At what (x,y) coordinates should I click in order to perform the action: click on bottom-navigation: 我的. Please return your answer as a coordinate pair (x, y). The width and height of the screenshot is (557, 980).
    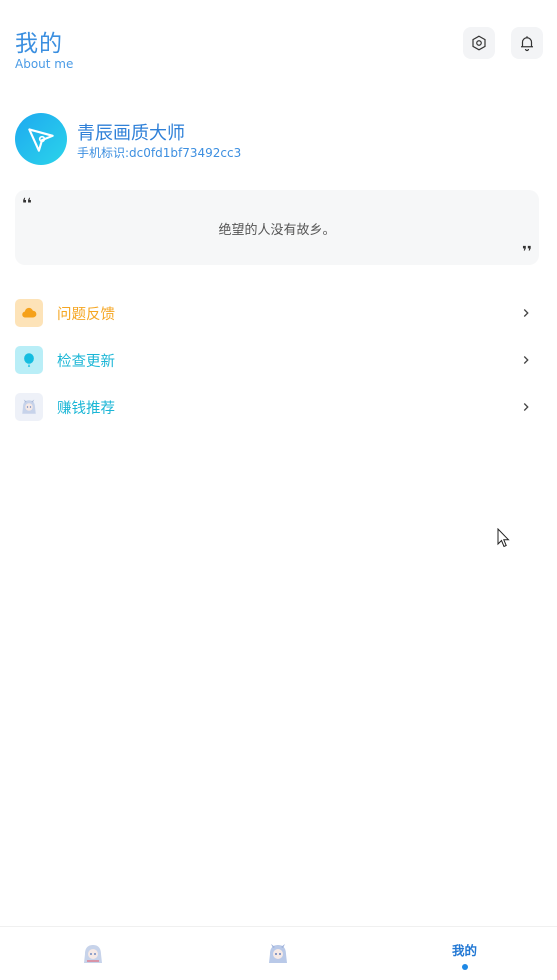
    Looking at the image, I should click on (278, 953).